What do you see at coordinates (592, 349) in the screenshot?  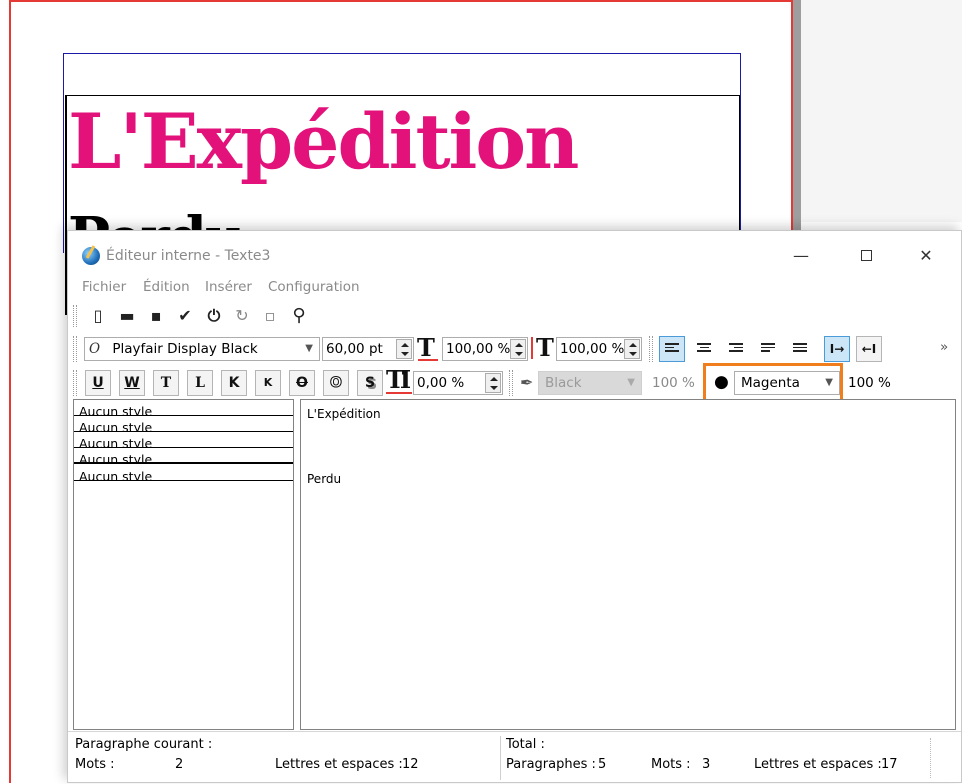 I see `vertical-scale-value: 100,00 %` at bounding box center [592, 349].